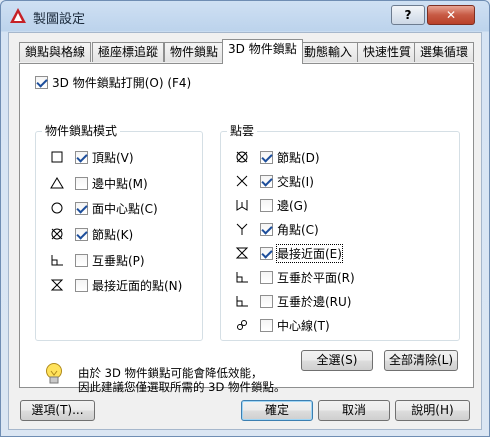 This screenshot has height=437, width=490. I want to click on x-intersection-icon, so click(242, 181).